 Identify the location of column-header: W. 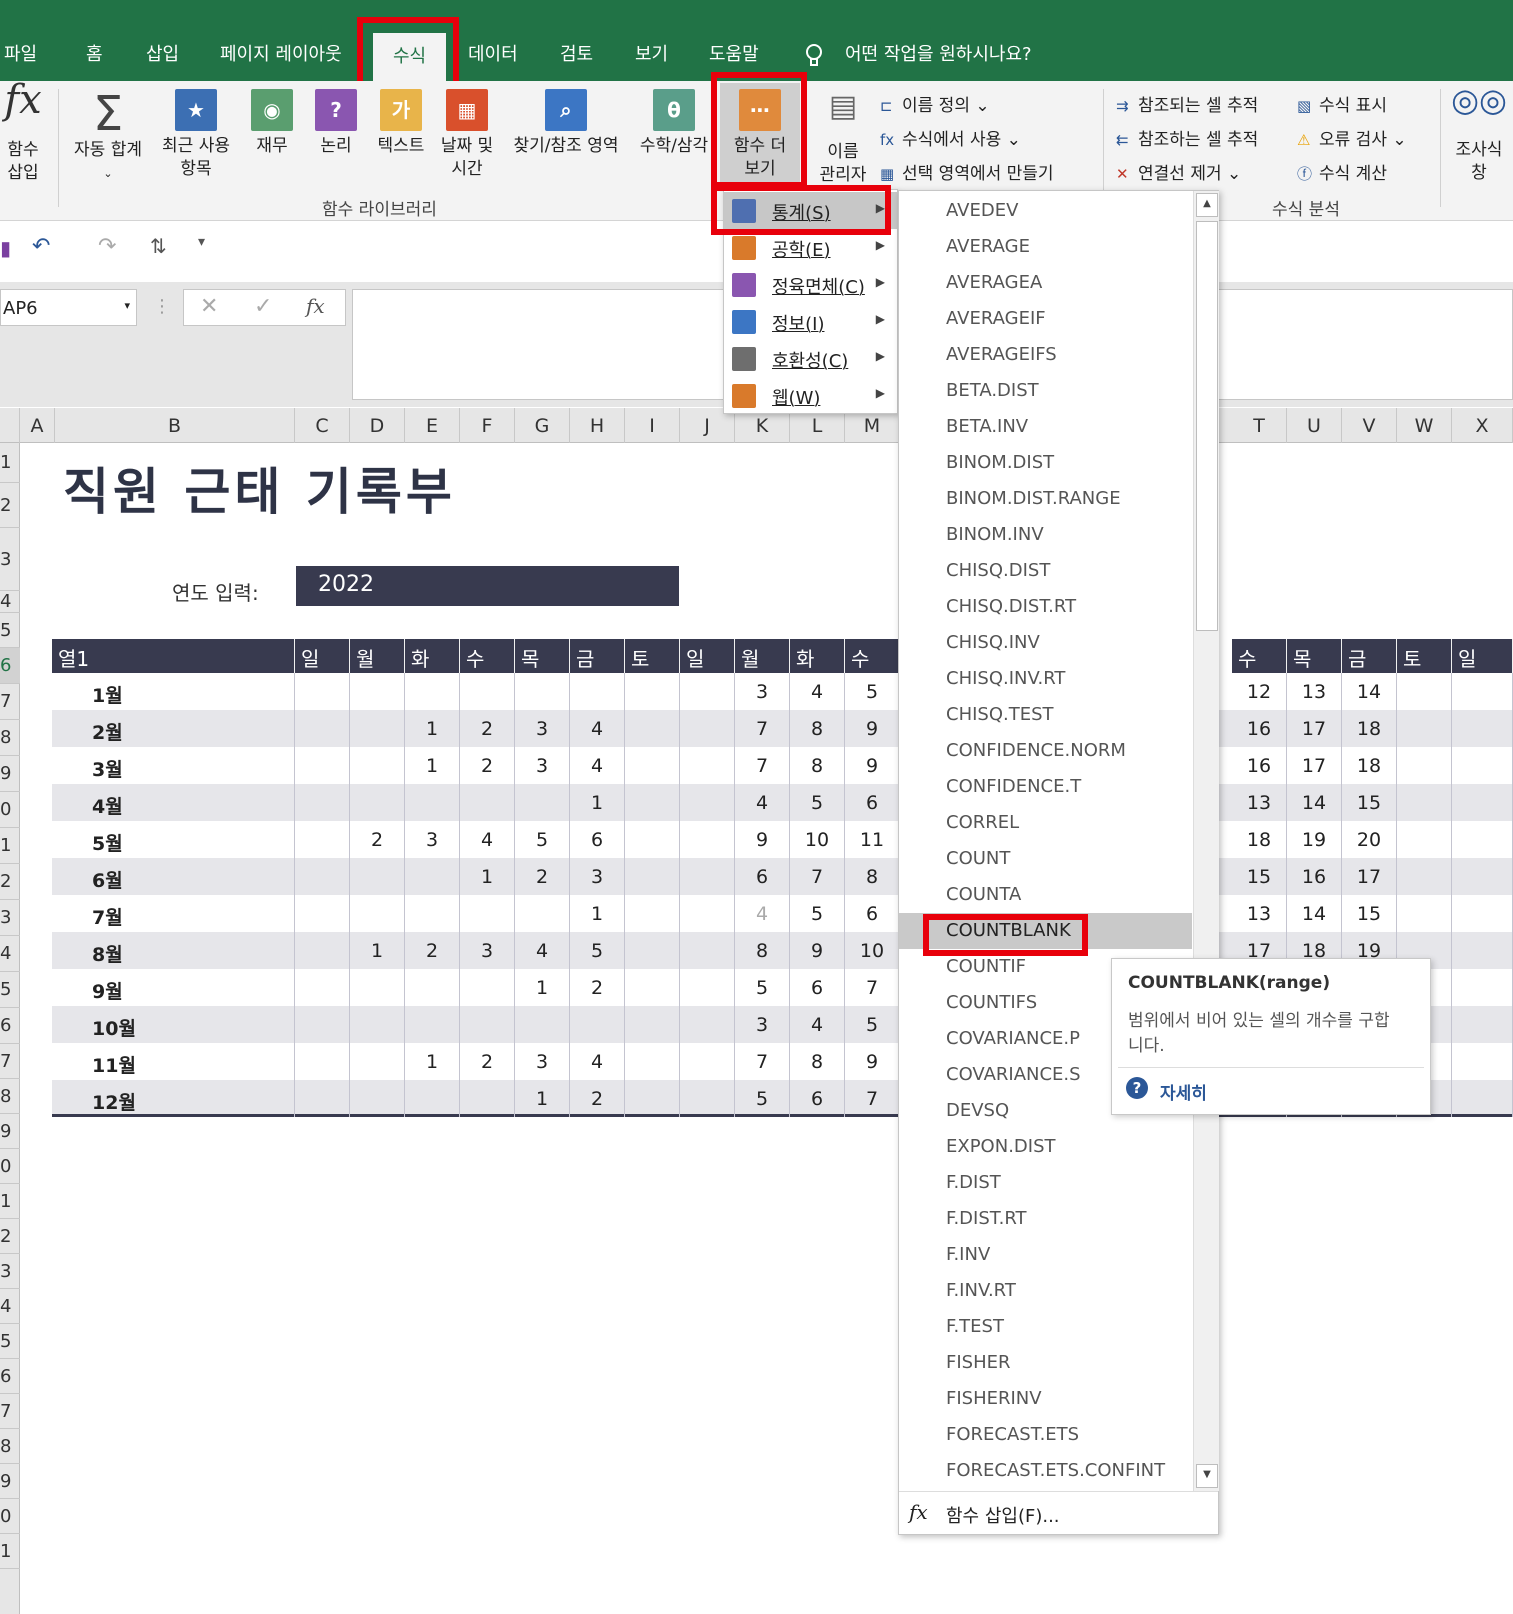
(1424, 425).